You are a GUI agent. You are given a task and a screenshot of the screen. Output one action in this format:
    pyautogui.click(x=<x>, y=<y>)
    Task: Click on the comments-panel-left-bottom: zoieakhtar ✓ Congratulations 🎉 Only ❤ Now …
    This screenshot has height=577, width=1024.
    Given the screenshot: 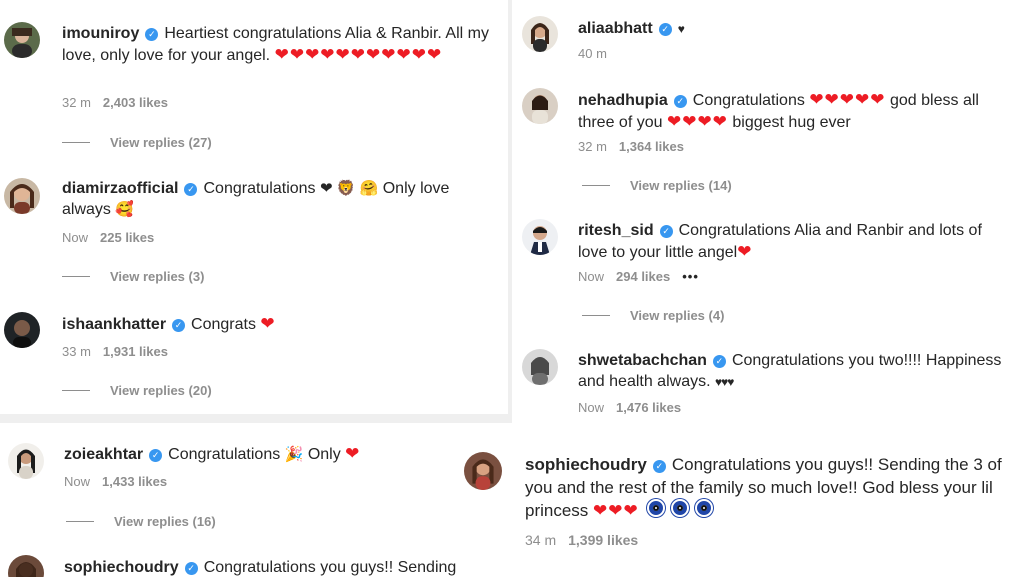 What is the action you would take?
    pyautogui.click(x=228, y=500)
    